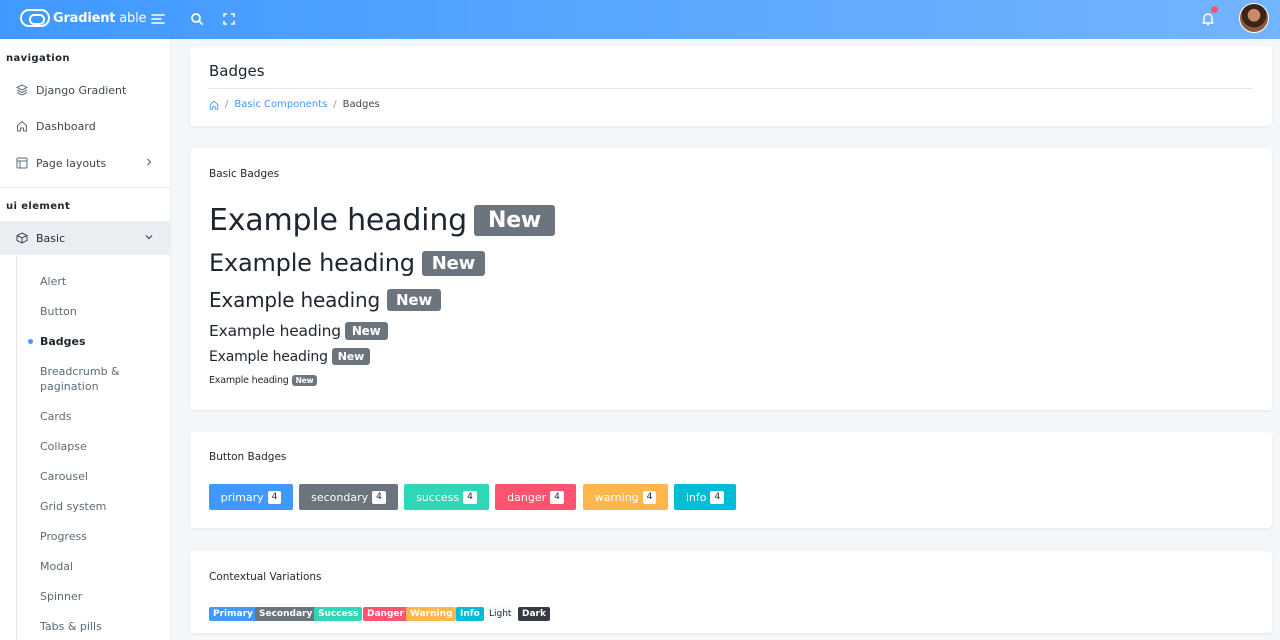 The image size is (1280, 640). Describe the element at coordinates (361, 104) in the screenshot. I see `breadcrumb-current: Badges` at that location.